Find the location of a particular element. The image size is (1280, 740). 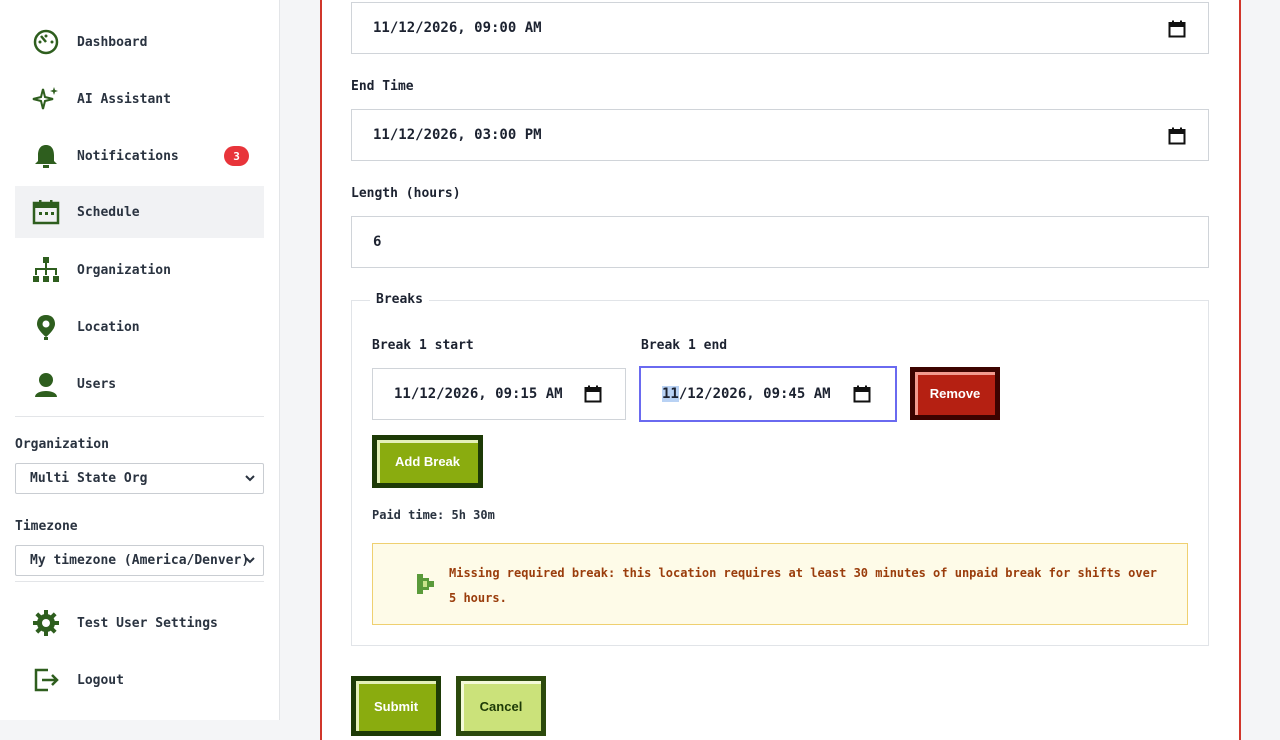

break-1-start-input: 11/12/2026, 09:15 AM is located at coordinates (499, 394).